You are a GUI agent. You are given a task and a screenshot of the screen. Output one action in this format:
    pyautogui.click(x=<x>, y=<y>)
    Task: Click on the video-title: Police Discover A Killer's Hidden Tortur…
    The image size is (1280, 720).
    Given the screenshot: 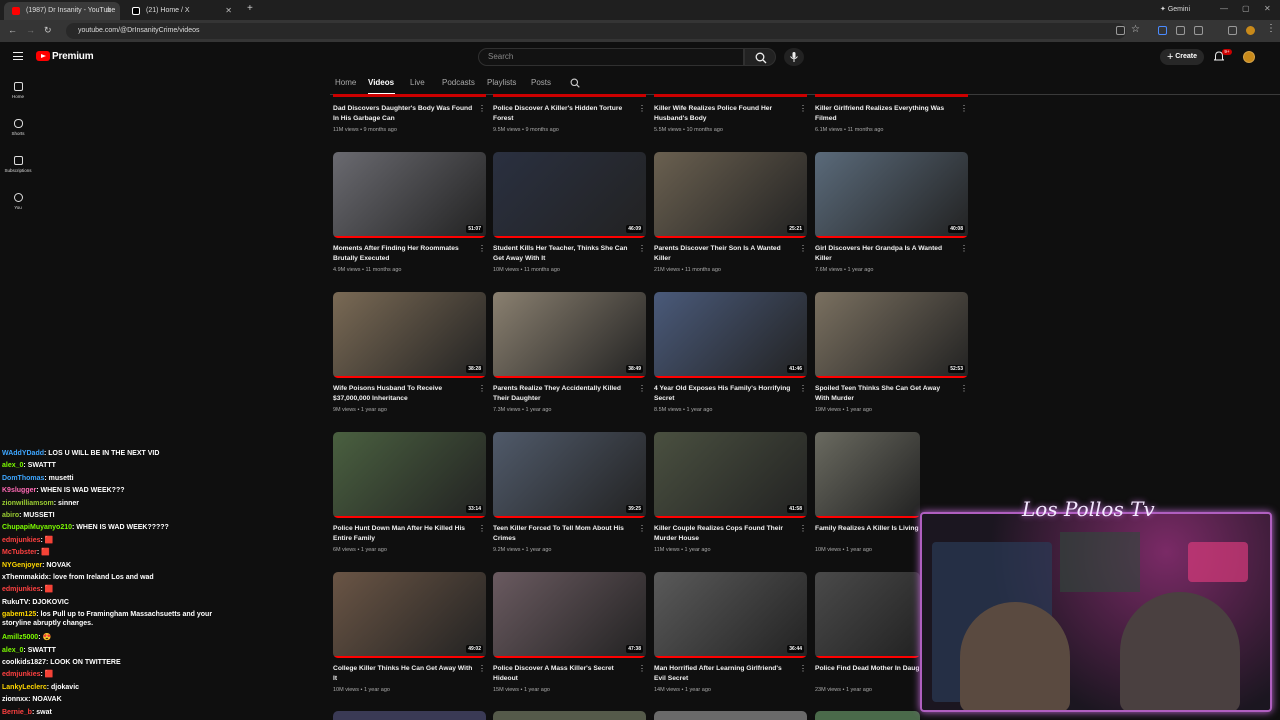 What is the action you would take?
    pyautogui.click(x=563, y=114)
    